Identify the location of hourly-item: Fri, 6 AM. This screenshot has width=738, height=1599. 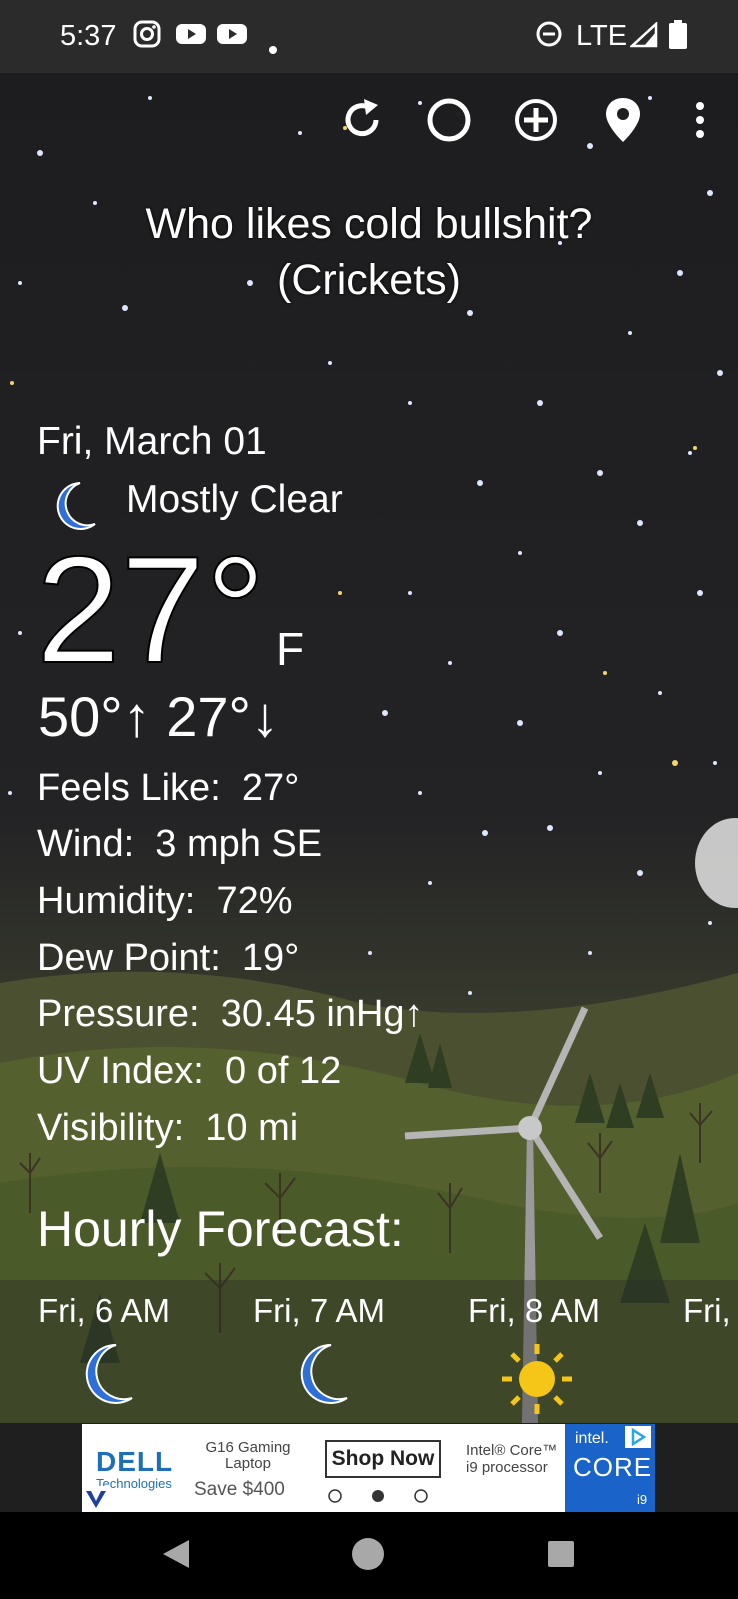
(145, 1348).